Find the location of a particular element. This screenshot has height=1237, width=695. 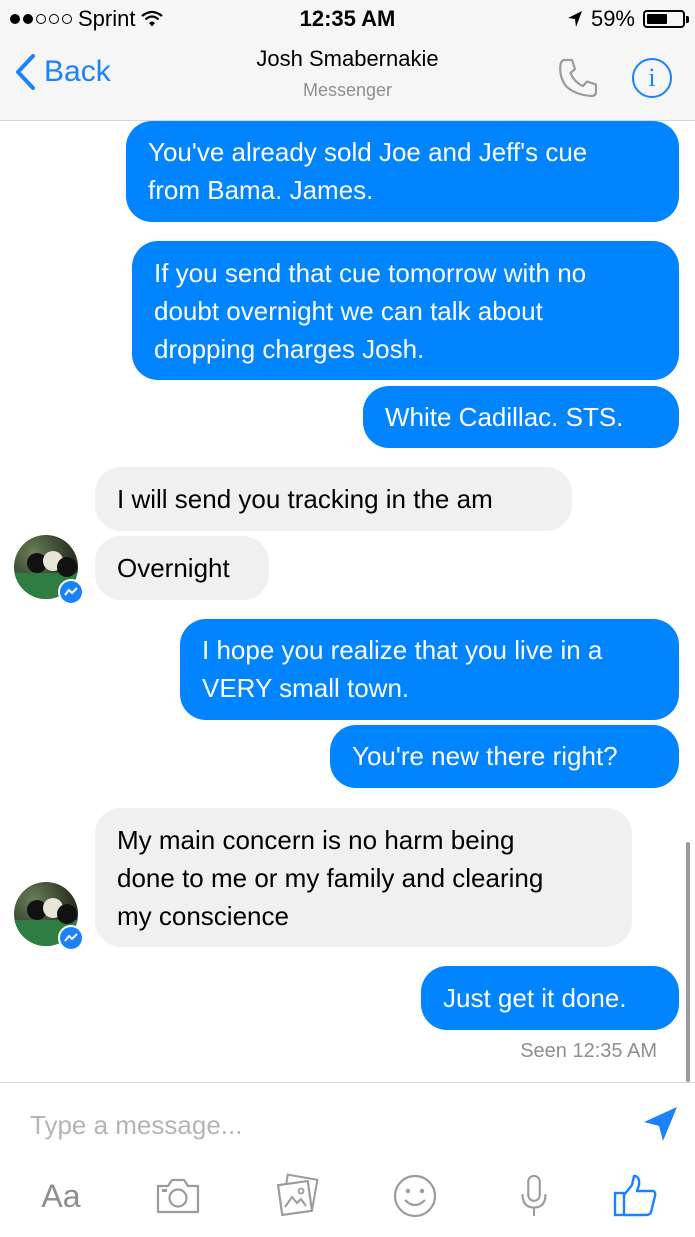

scroll-indicator is located at coordinates (688, 962).